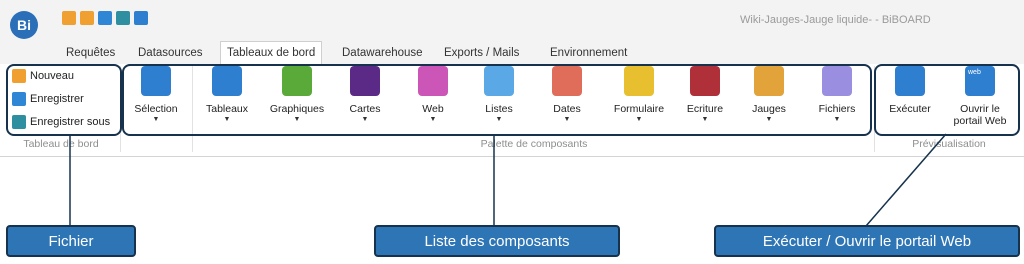 The height and width of the screenshot is (264, 1024). What do you see at coordinates (867, 241) in the screenshot?
I see `callout-portail: Exécuter / Ouvrir le portail Web` at bounding box center [867, 241].